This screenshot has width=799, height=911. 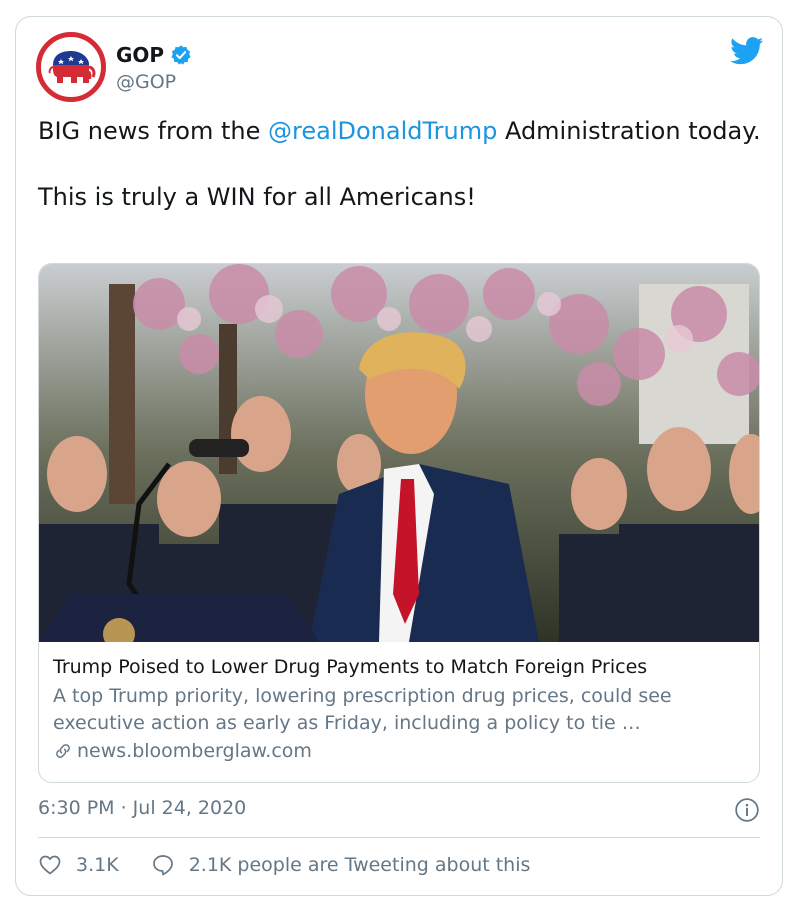 I want to click on tweet-timestamp: 6:30 PM · Jul 24, 2020, so click(x=142, y=808).